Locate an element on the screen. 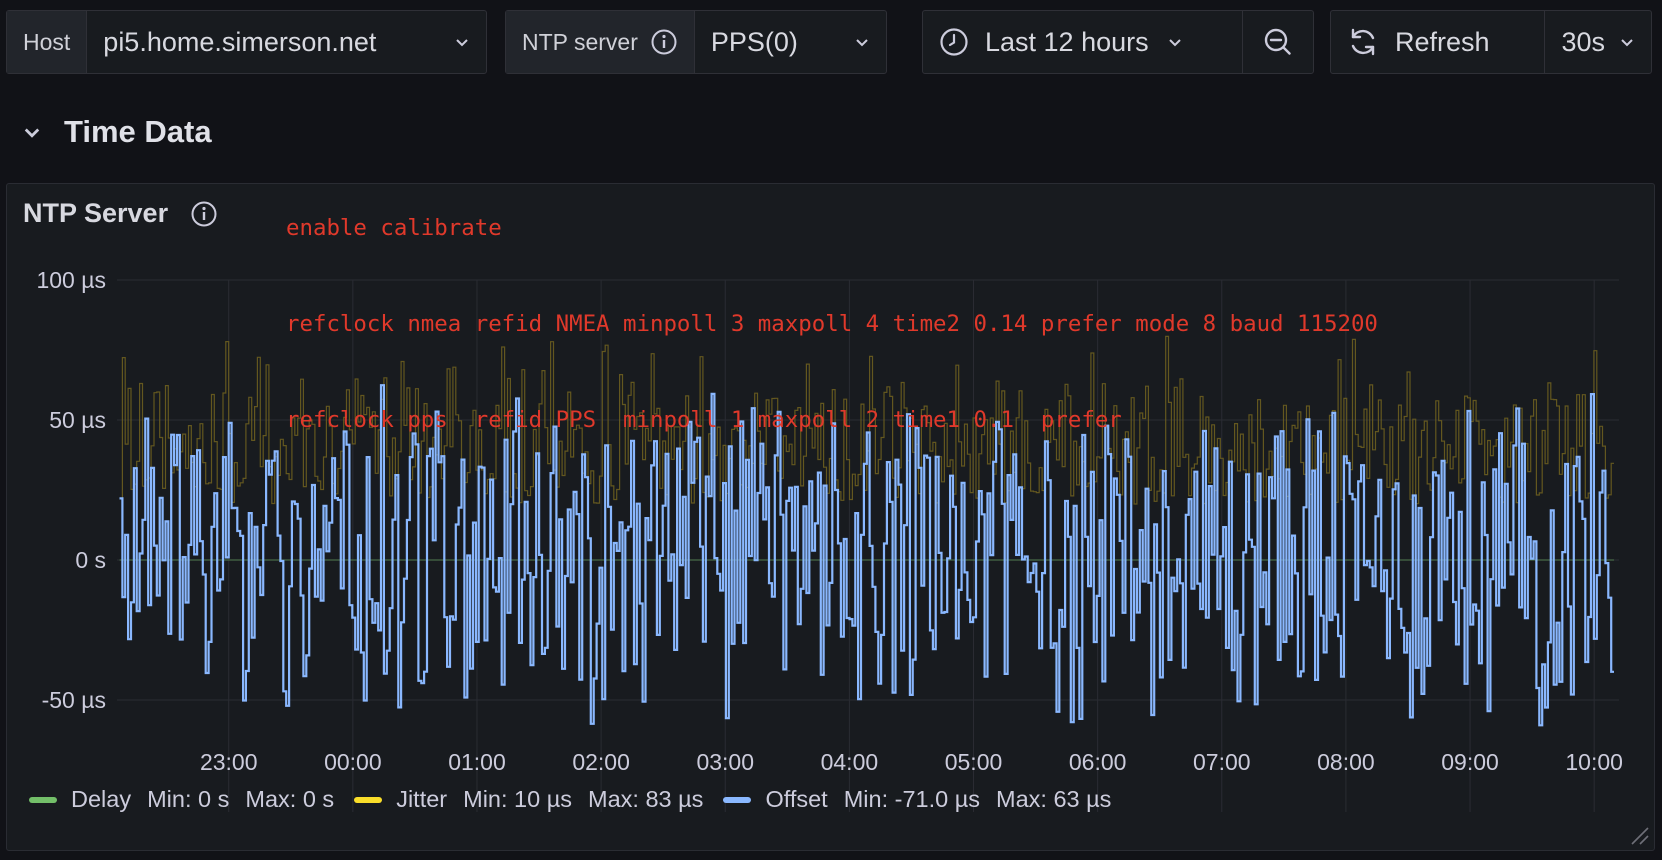  host-value: pi5.home.simerson.net is located at coordinates (240, 41).